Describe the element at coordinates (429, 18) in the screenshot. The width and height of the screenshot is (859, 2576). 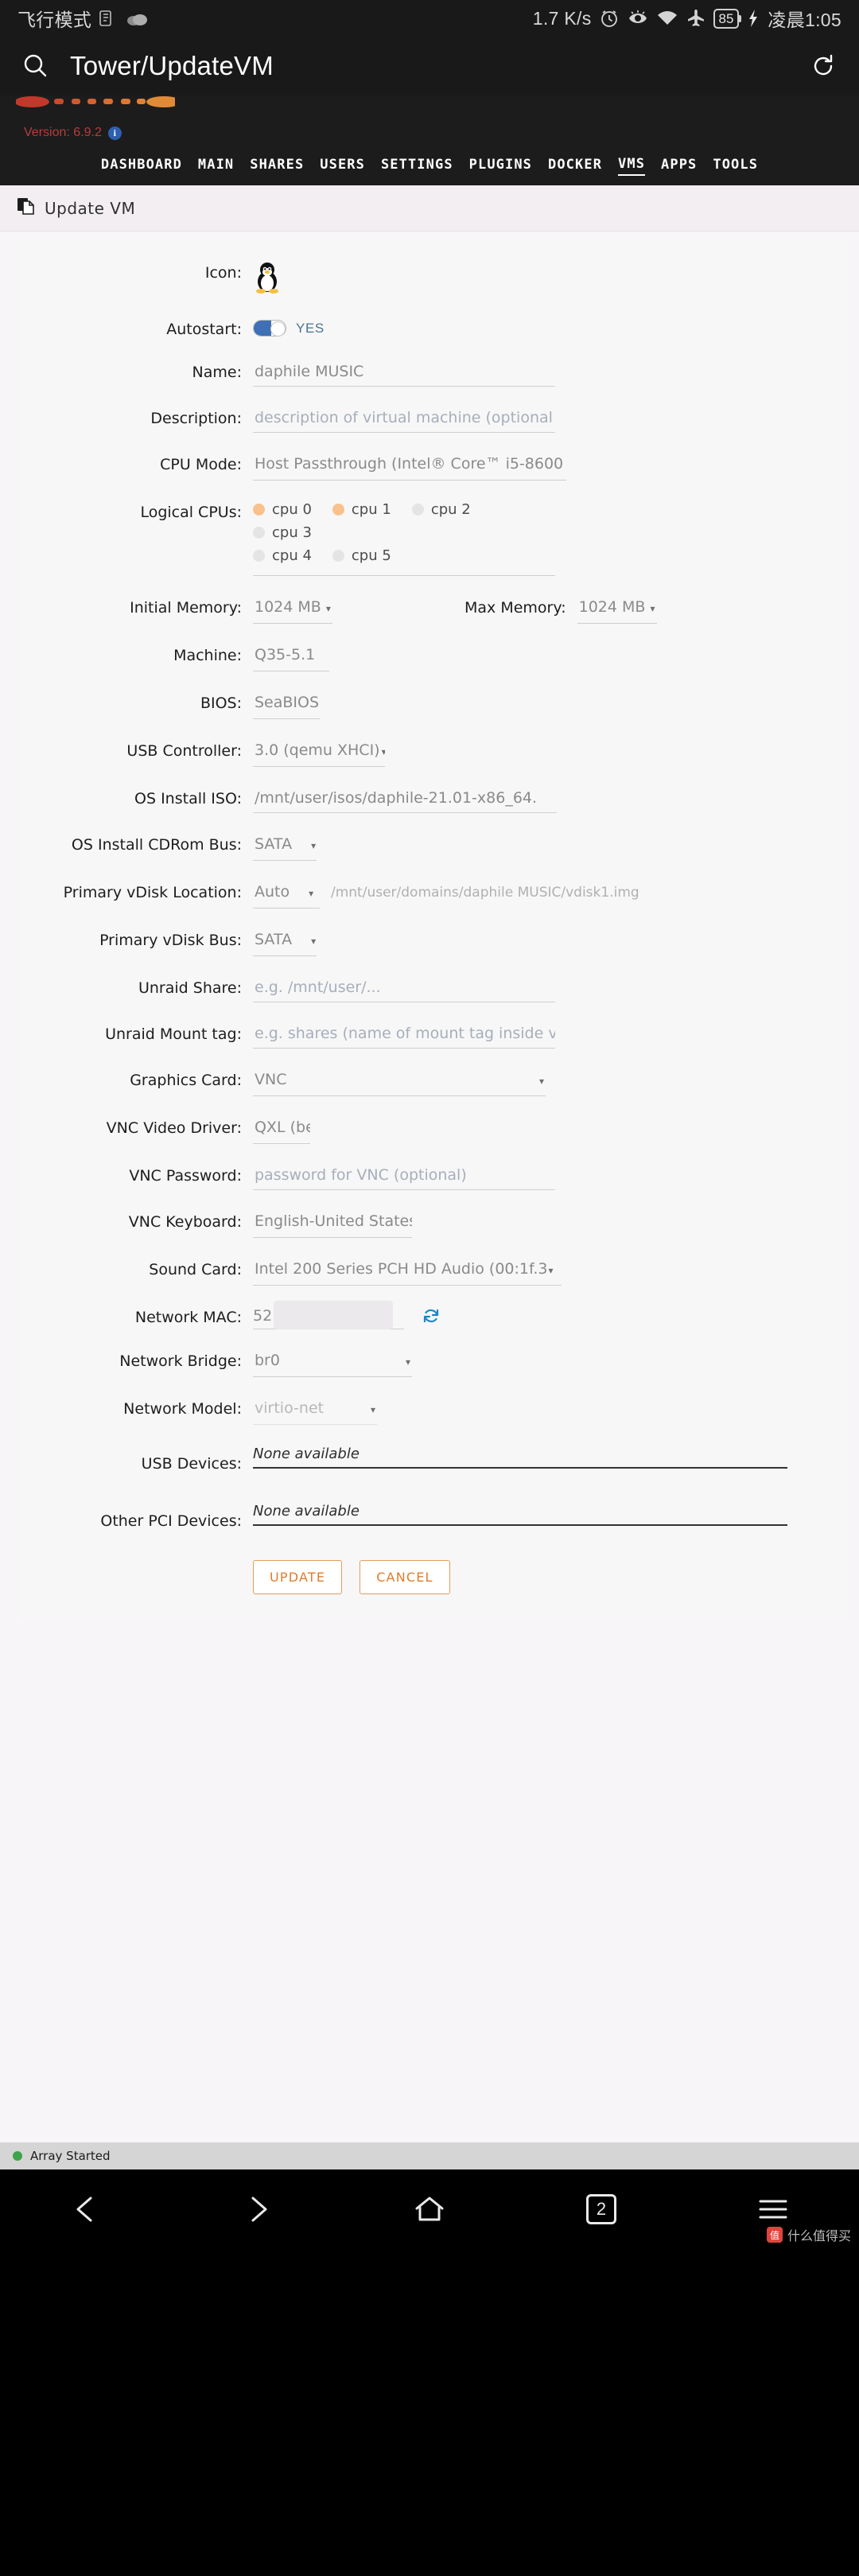
I see `android-status-bar: 飞行模式 1.7 K/s 85 凌晨1:05` at that location.